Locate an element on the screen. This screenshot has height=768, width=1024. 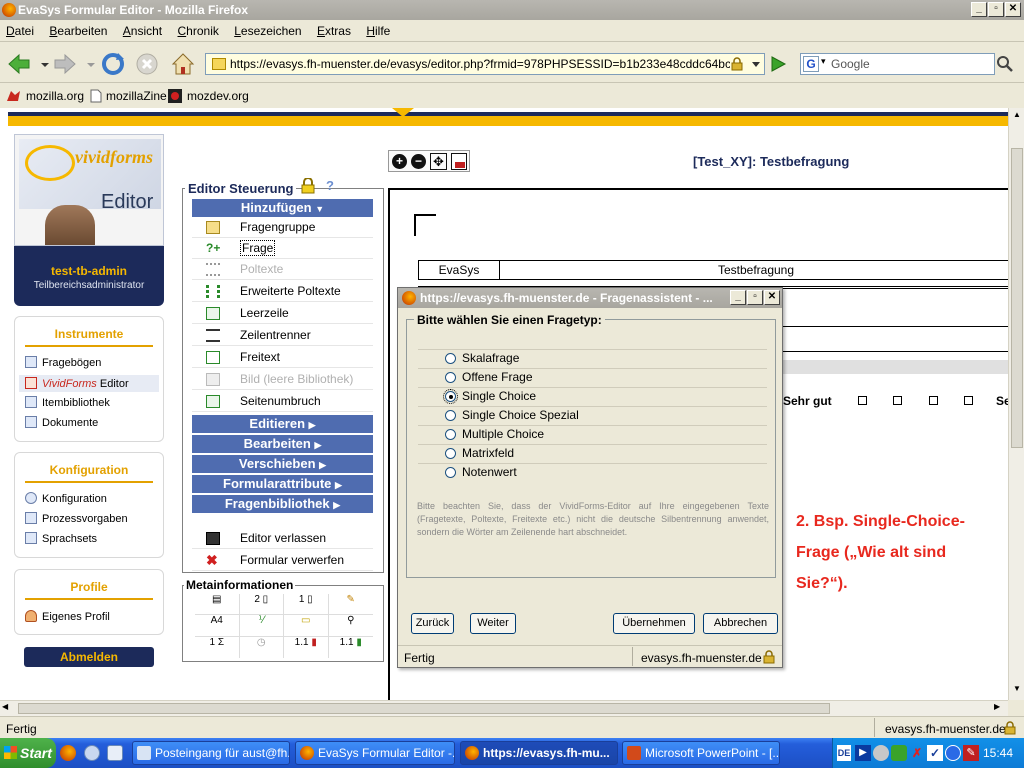
label-offene-frage: Offene Frage is located at coordinates (497, 377).